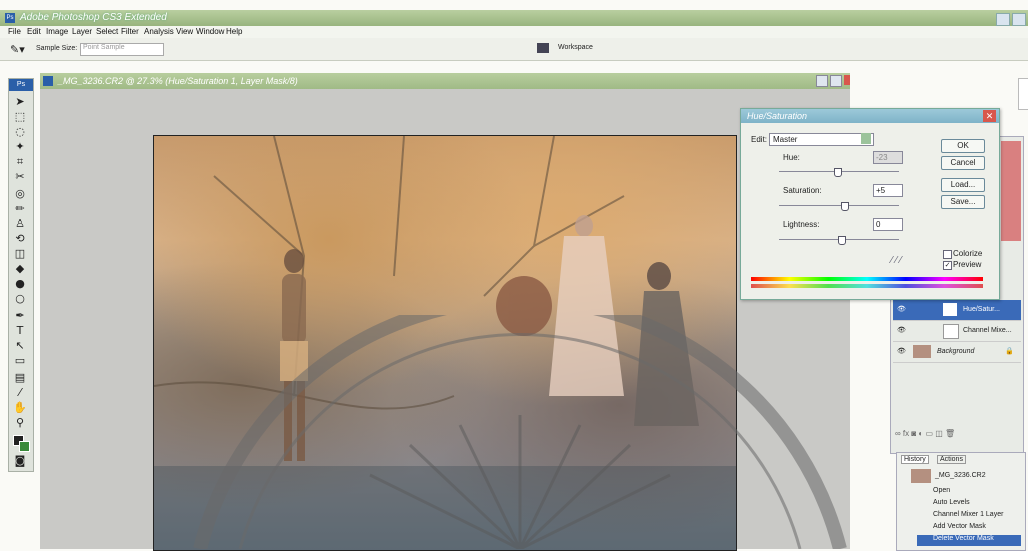 This screenshot has height=551, width=1028. I want to click on preview-checkbox: ✓, so click(947, 265).